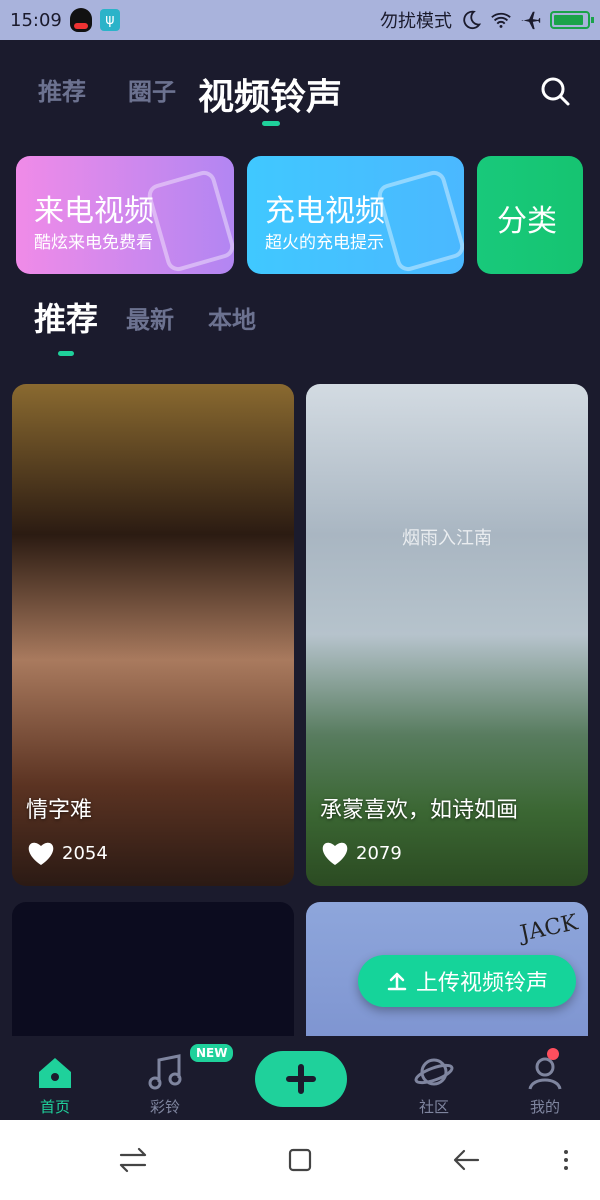  Describe the element at coordinates (466, 1160) in the screenshot. I see `back-icon` at that location.